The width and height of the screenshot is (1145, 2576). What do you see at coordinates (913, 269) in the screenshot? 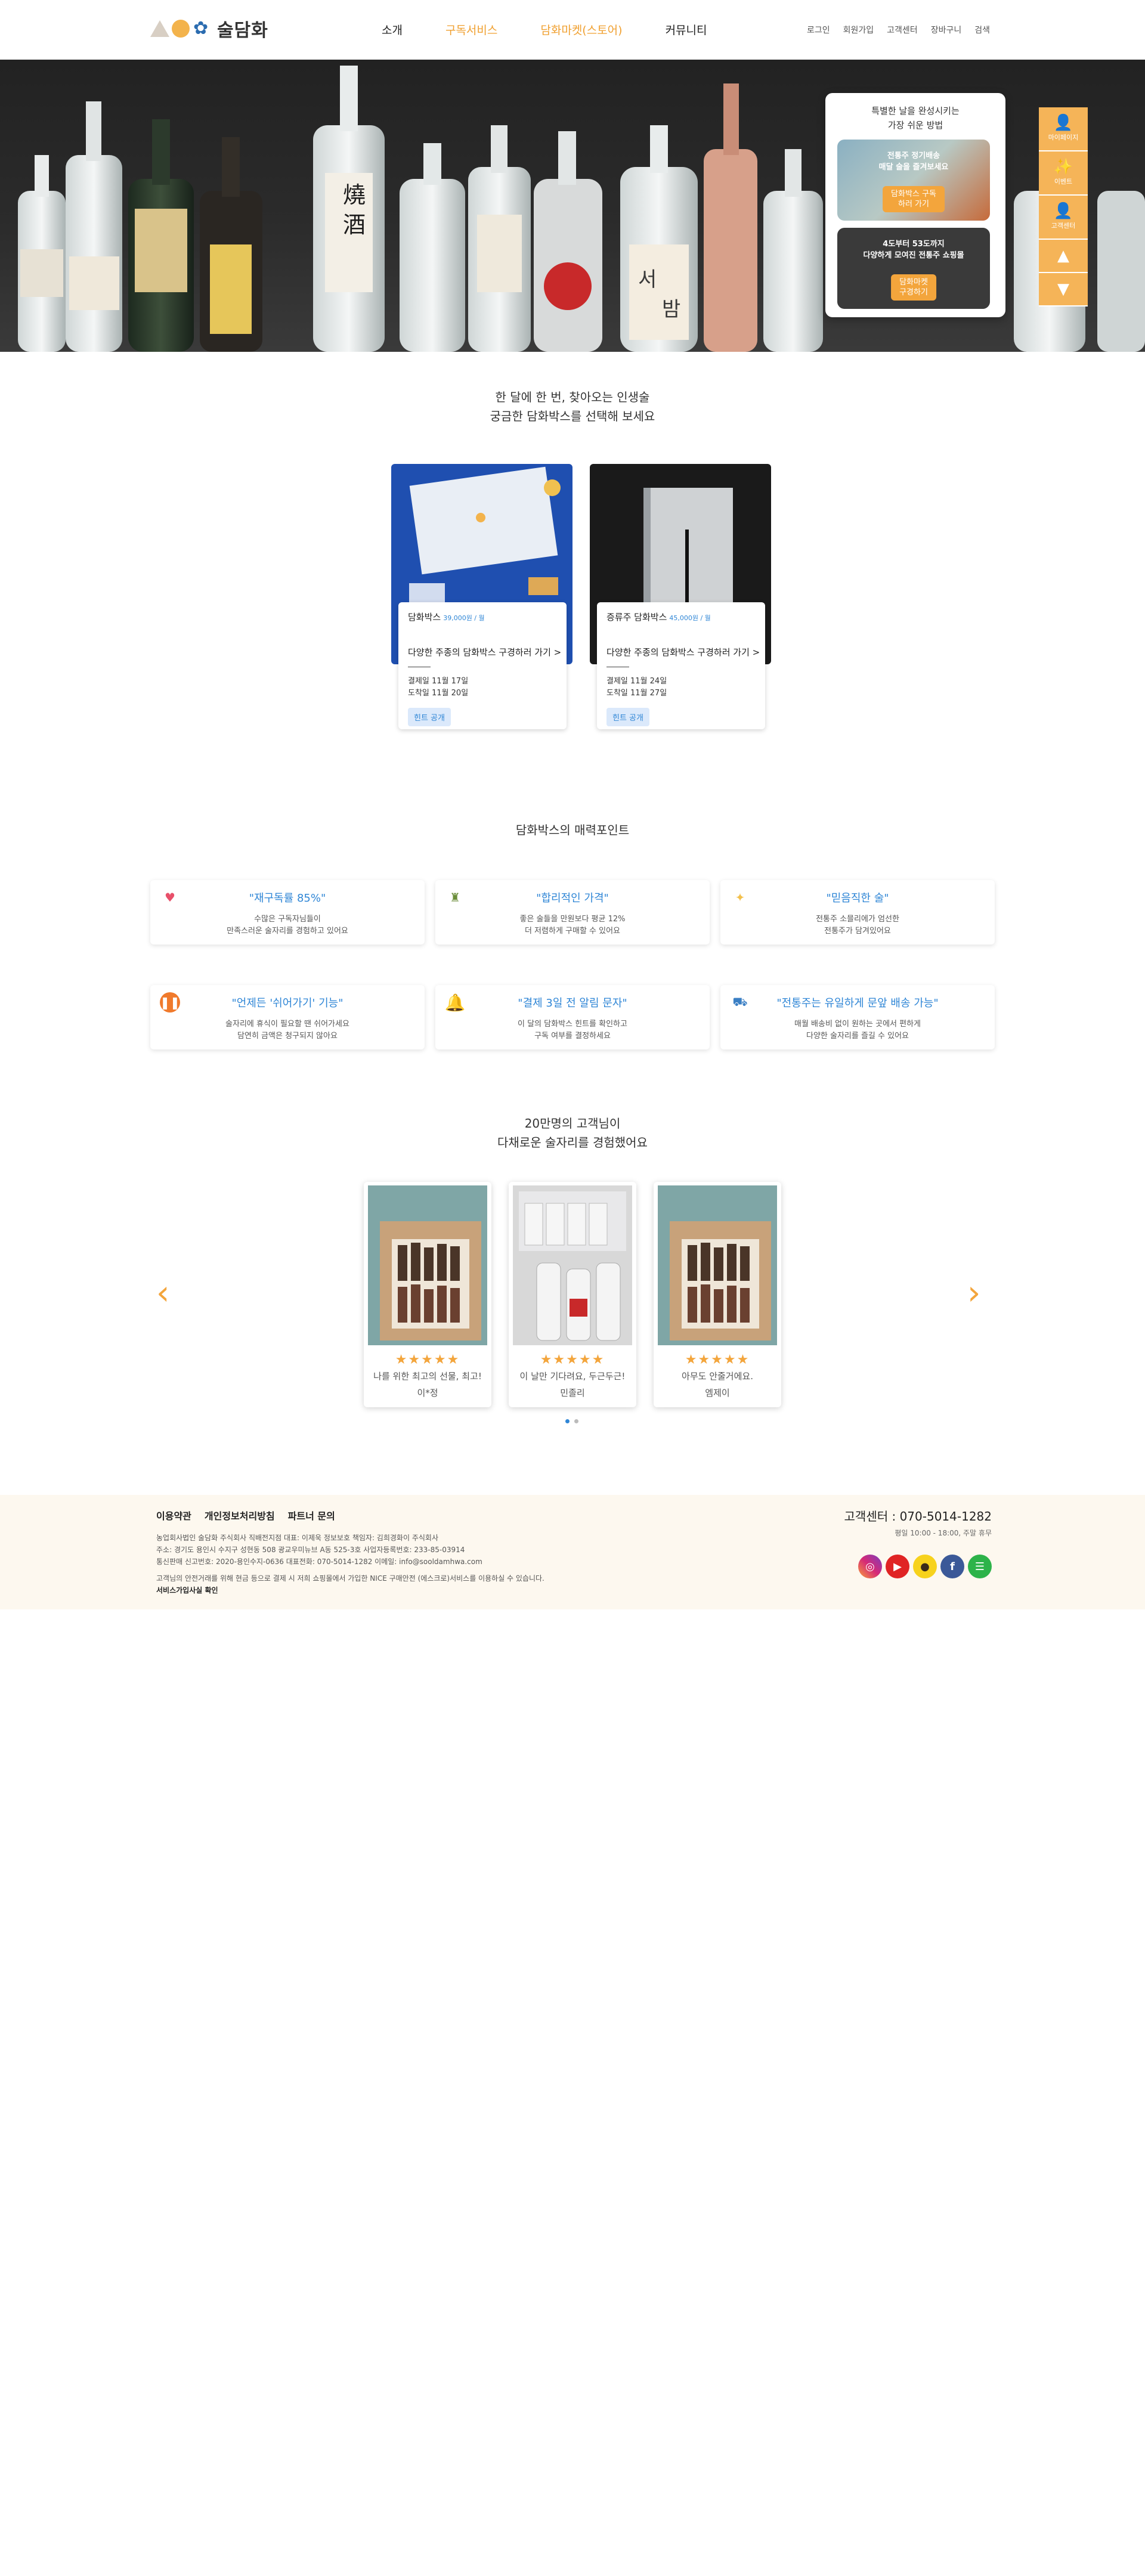
I see `promo-card-market: 4도부터 53도까지 다양하게 모여진 전통주 쇼핑몰 담화마켓 구경하기` at bounding box center [913, 269].